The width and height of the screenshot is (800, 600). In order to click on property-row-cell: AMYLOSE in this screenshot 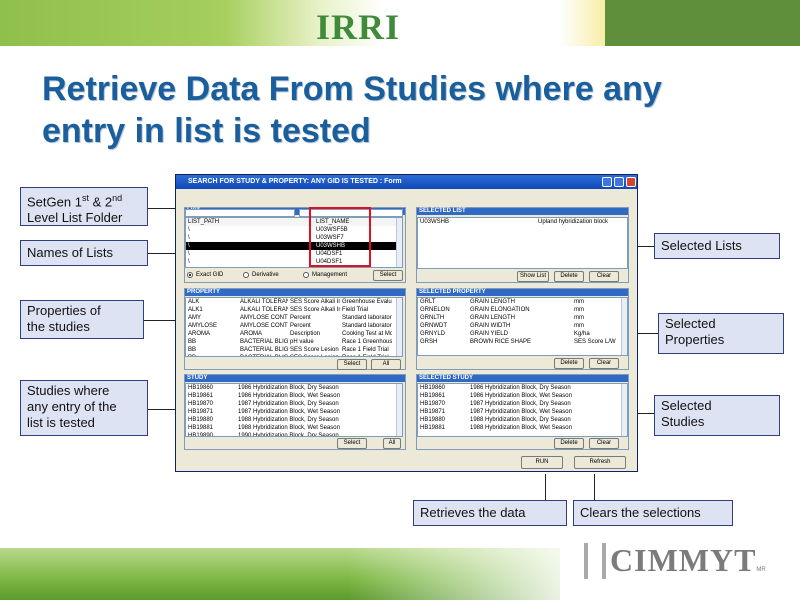, I will do `click(203, 326)`.